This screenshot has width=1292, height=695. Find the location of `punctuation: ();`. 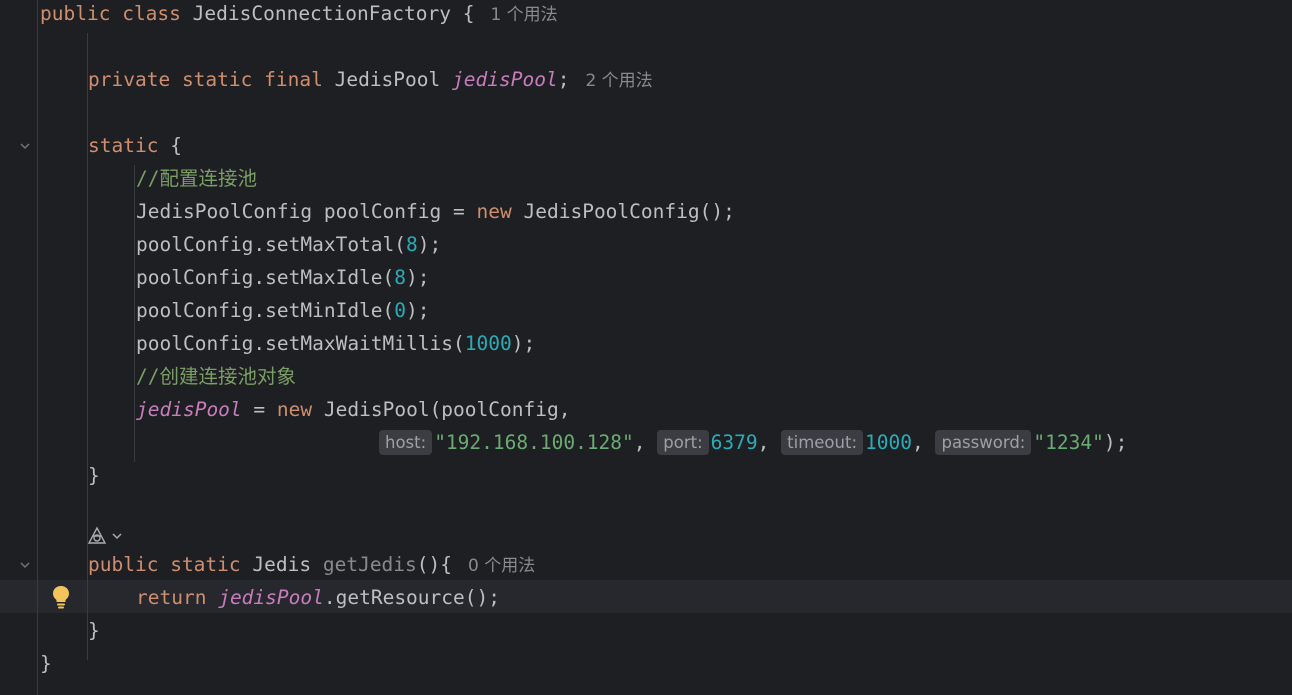

punctuation: (); is located at coordinates (717, 211).